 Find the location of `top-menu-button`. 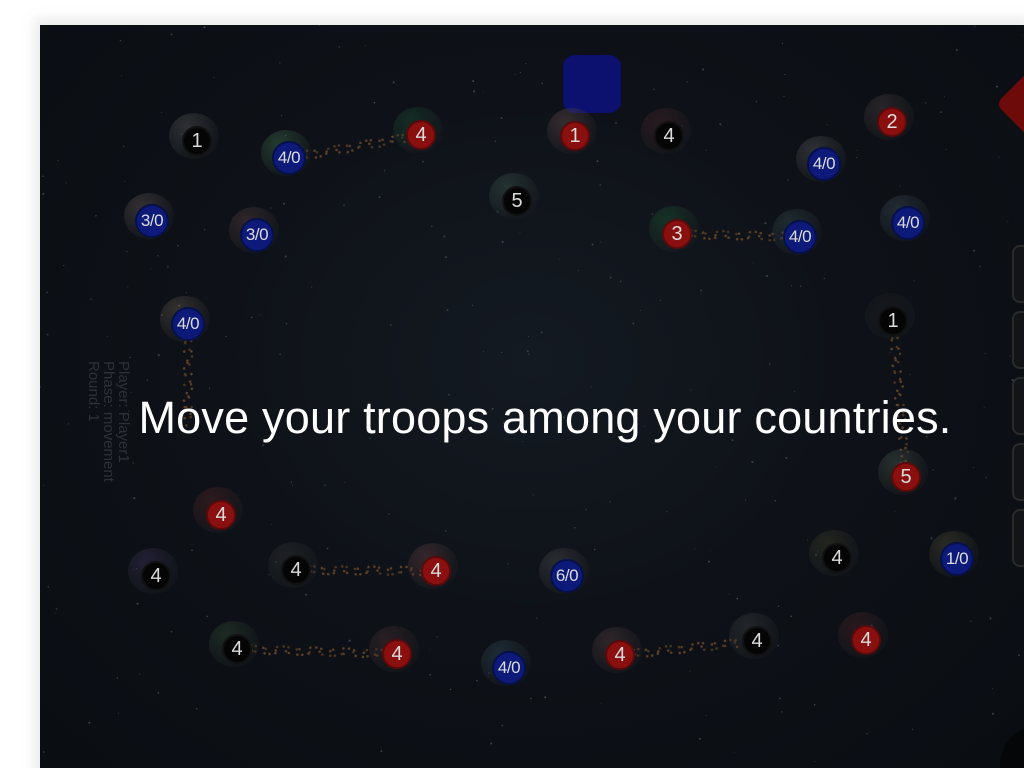

top-menu-button is located at coordinates (592, 84).